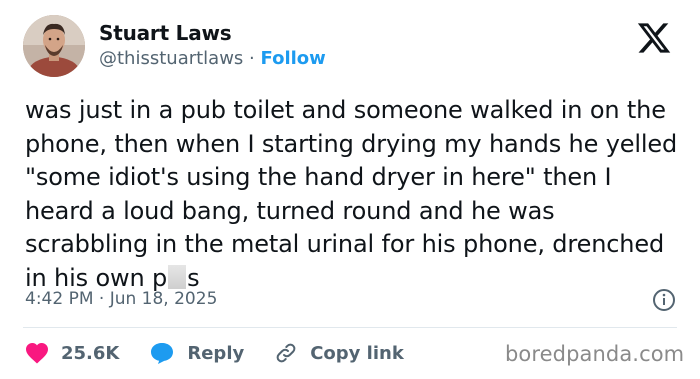 Image resolution: width=700 pixels, height=379 pixels. I want to click on author-name: Stuart Laws, so click(165, 33).